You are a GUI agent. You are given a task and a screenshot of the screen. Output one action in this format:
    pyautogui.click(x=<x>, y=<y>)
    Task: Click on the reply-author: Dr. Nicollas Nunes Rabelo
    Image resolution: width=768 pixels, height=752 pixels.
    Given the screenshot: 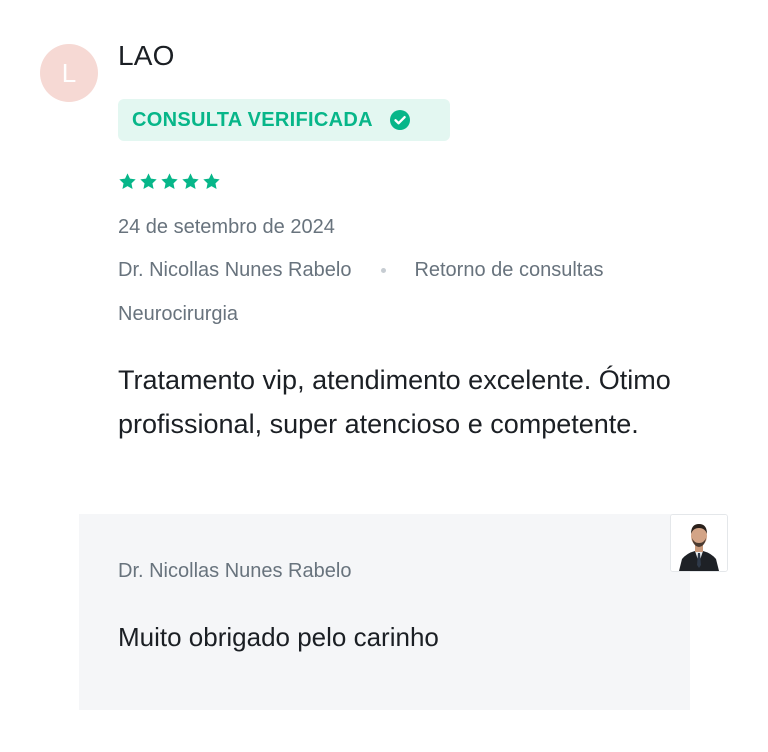 What is the action you would take?
    pyautogui.click(x=235, y=571)
    